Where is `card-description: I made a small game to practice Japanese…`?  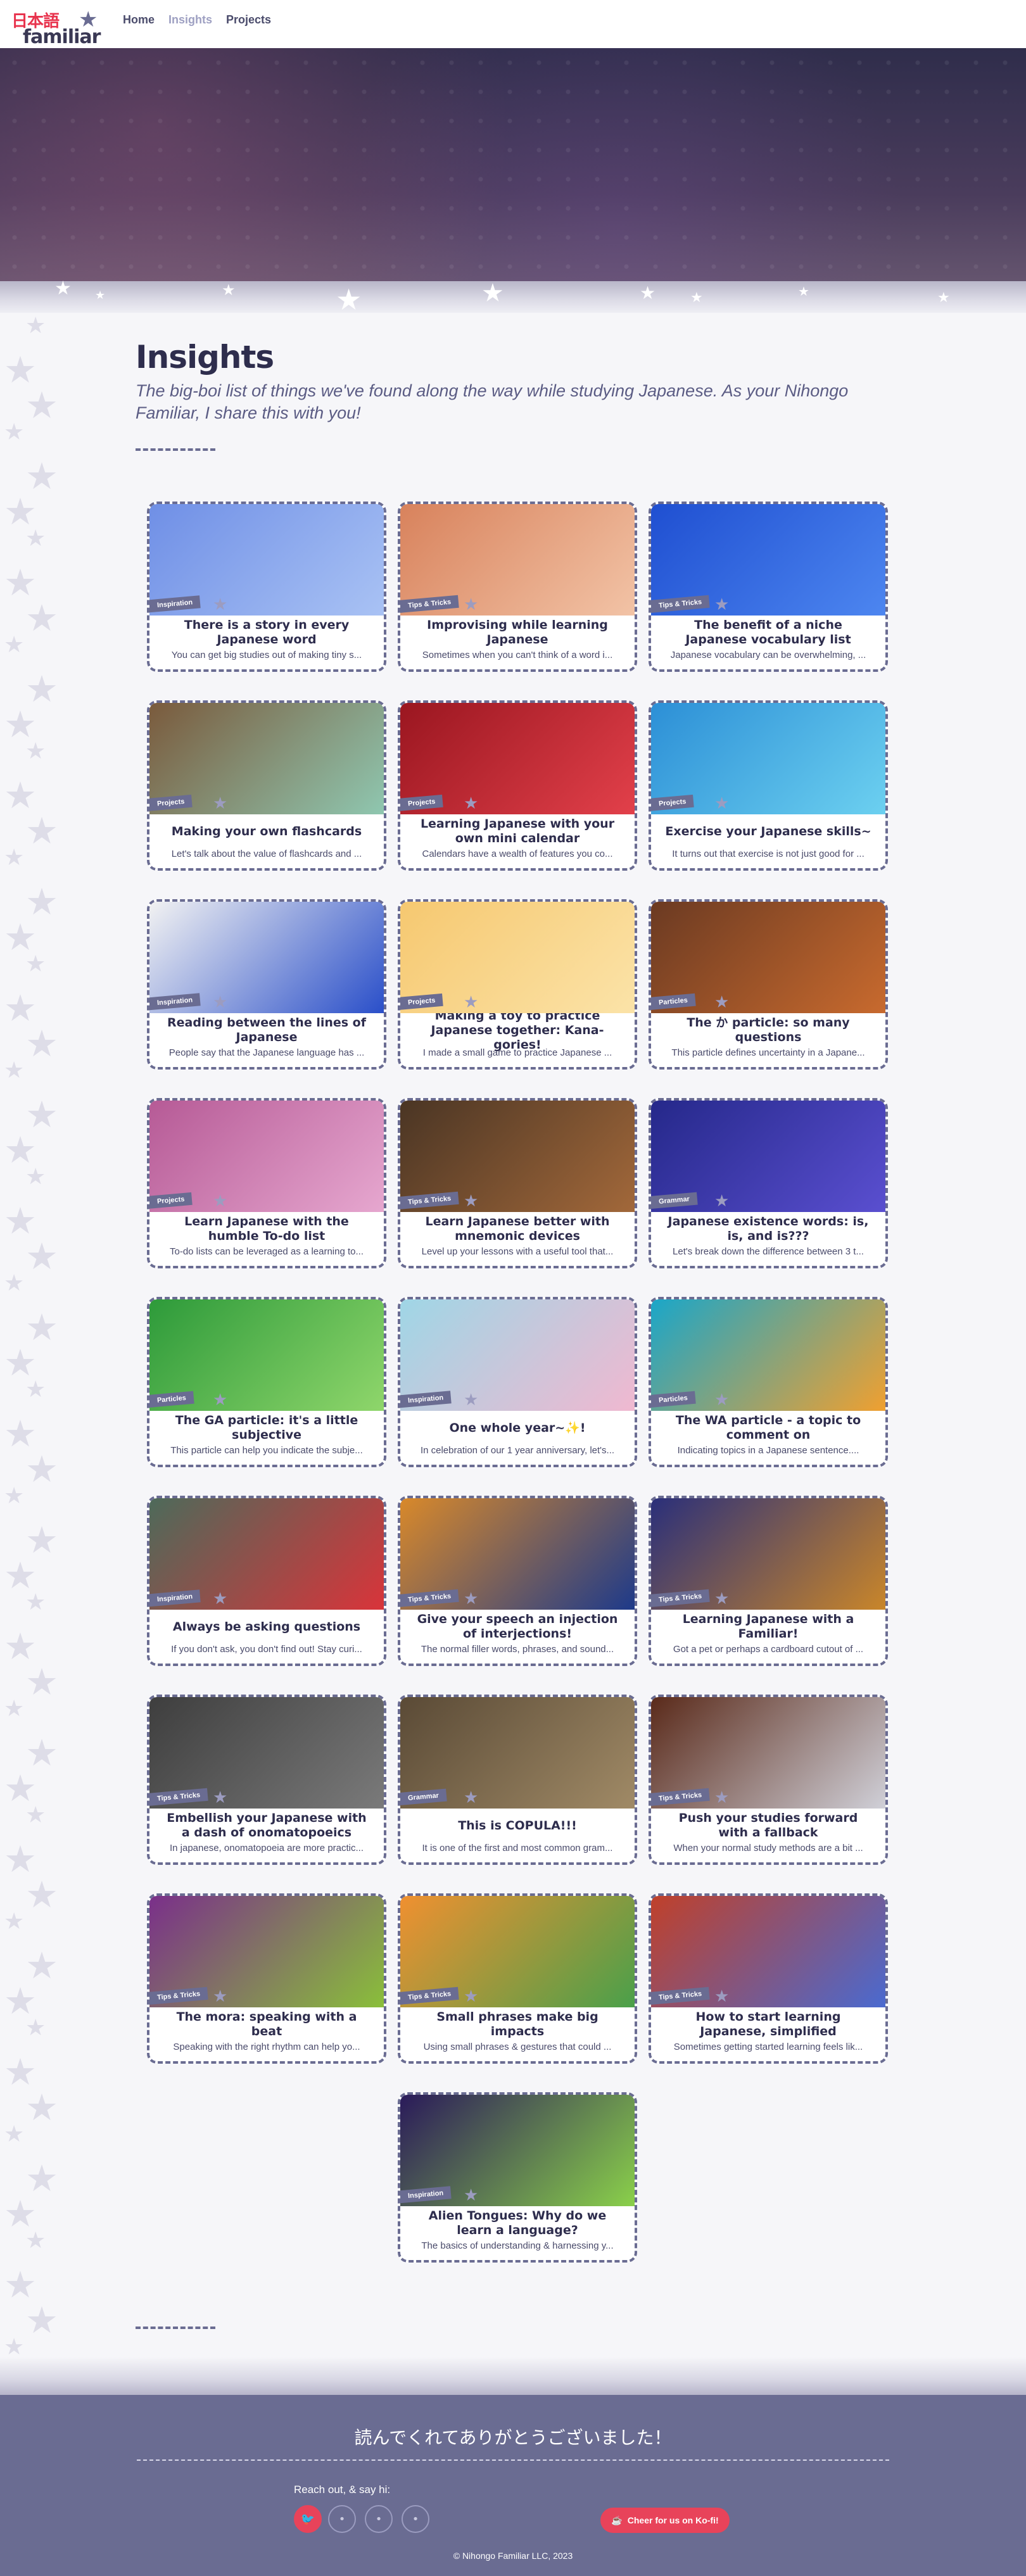 card-description: I made a small game to practice Japanese… is located at coordinates (517, 1052).